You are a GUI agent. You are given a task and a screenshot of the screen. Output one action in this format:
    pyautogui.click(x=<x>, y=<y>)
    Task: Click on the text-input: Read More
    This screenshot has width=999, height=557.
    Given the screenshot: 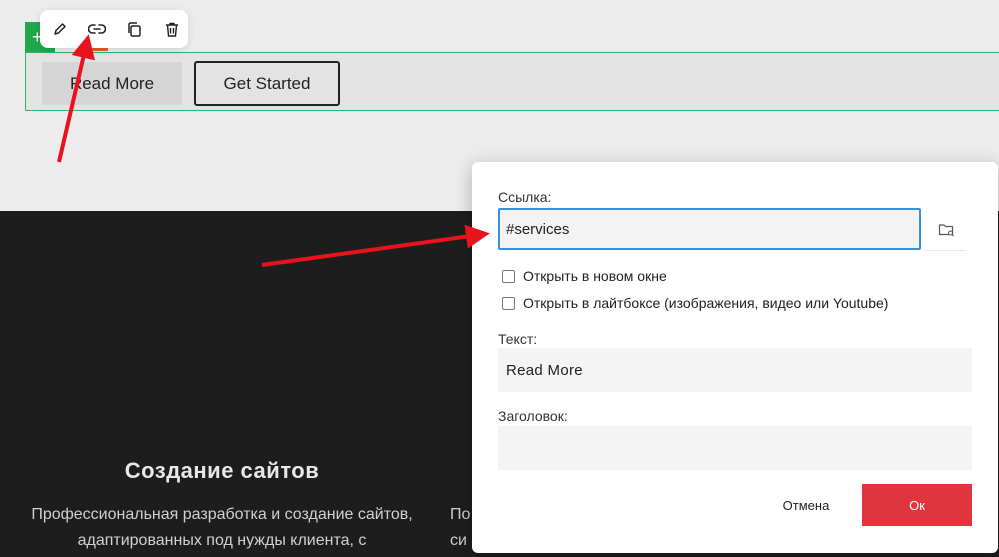 What is the action you would take?
    pyautogui.click(x=735, y=370)
    